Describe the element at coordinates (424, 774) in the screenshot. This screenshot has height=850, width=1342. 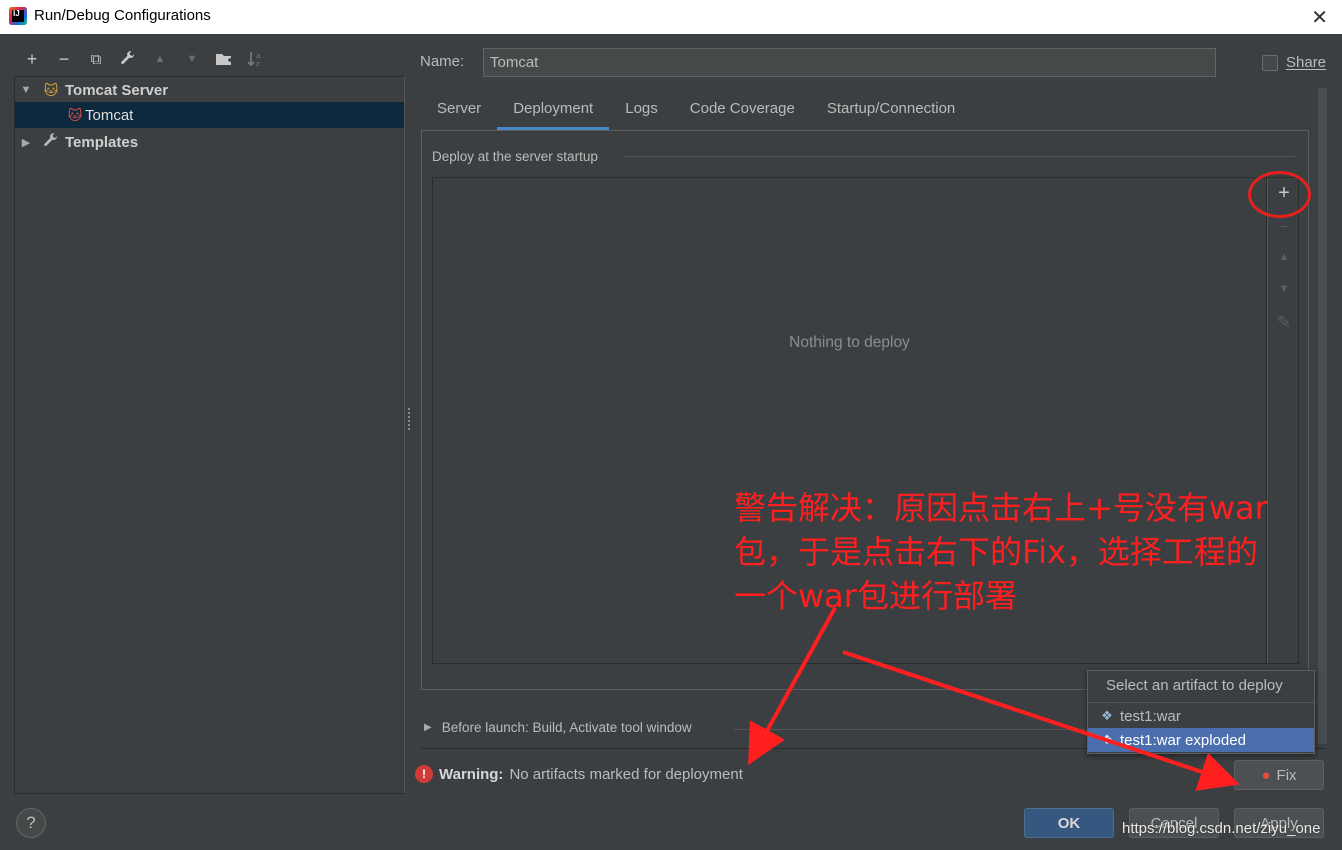
I see `error-icon: !` at that location.